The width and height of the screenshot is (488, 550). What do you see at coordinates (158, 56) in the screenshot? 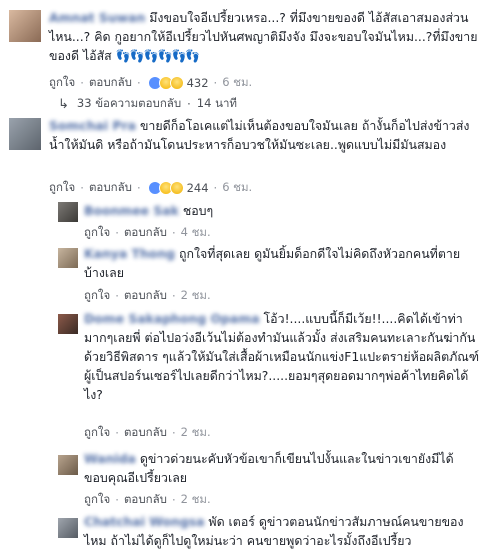
I see `footprints-emoji: 👣👣👣👣👣👣` at bounding box center [158, 56].